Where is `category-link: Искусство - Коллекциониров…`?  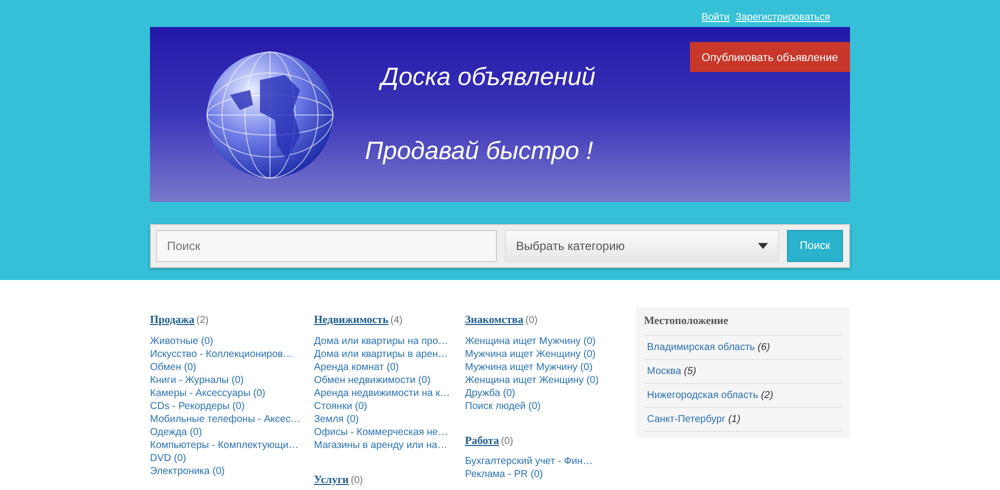 category-link: Искусство - Коллекциониров… is located at coordinates (232, 354).